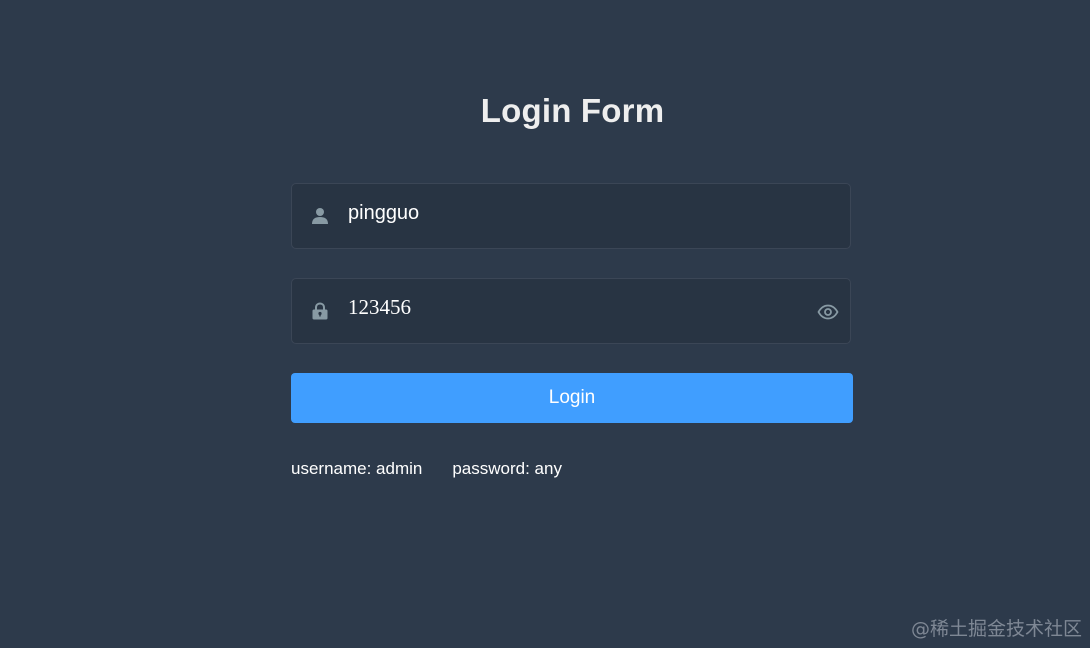 This screenshot has height=648, width=1090. I want to click on username-field, so click(571, 215).